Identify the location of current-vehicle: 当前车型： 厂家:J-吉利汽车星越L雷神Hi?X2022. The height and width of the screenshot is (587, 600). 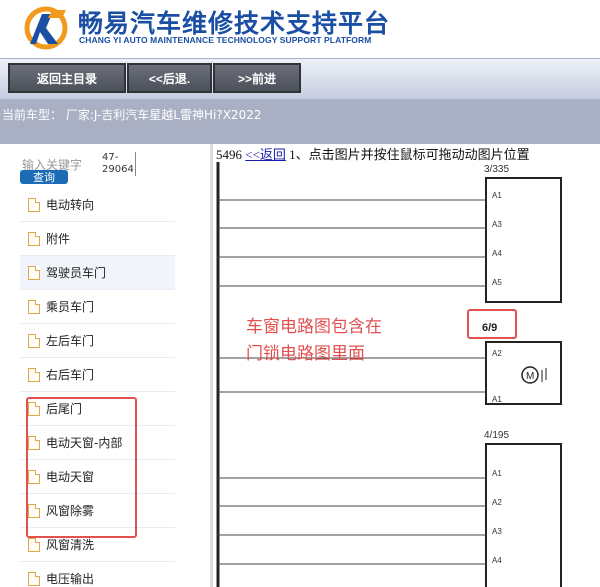
(132, 115).